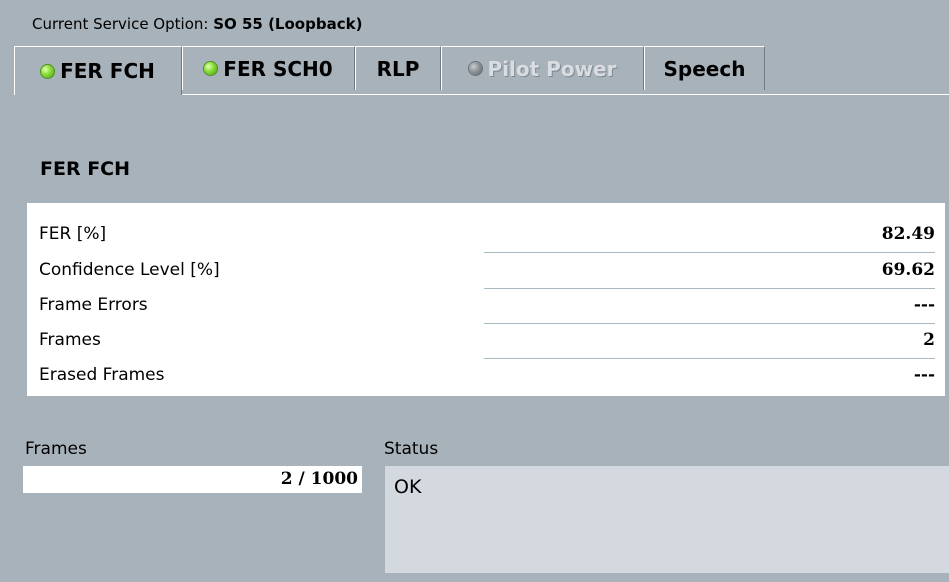 The image size is (949, 582). What do you see at coordinates (411, 449) in the screenshot?
I see `status-label: Status` at bounding box center [411, 449].